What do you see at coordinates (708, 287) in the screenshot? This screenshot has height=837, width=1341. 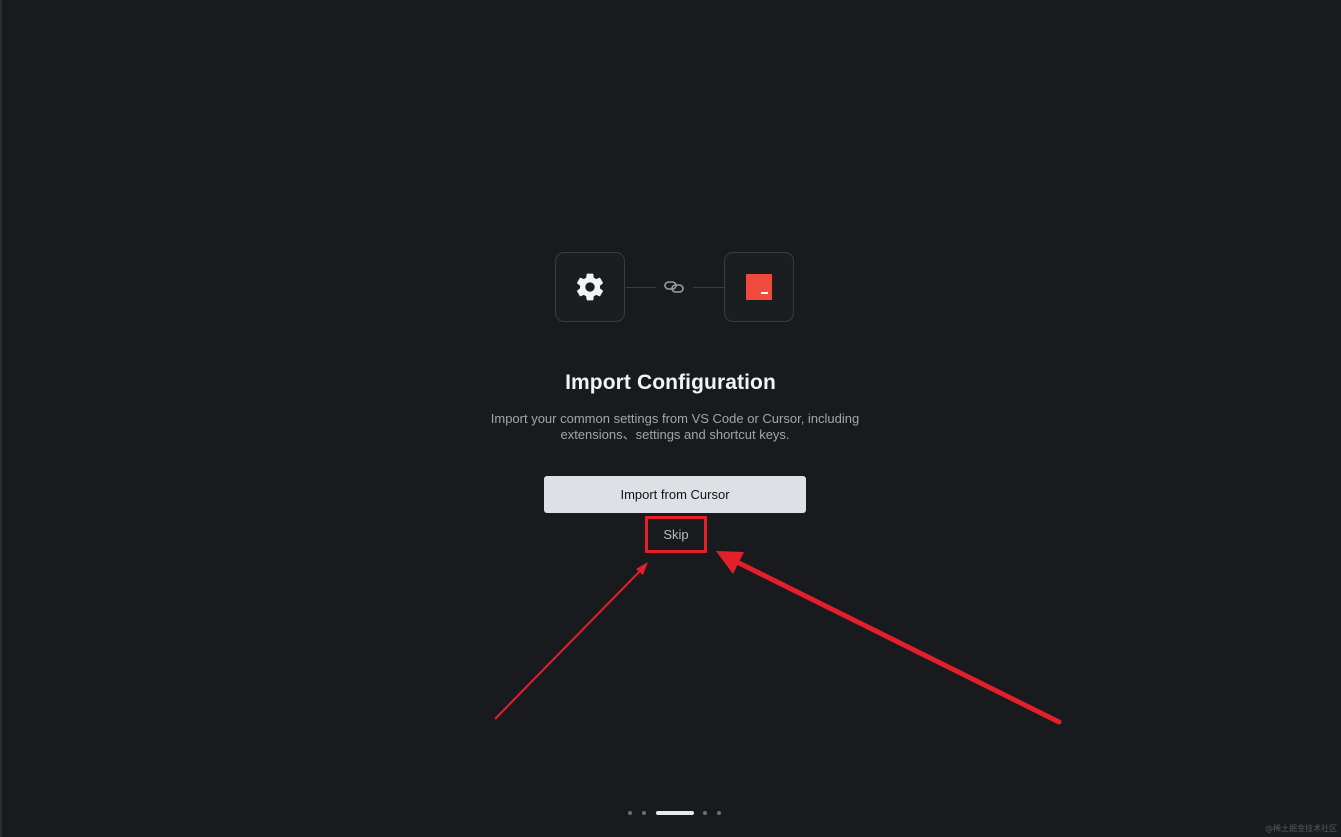 I see `connector-line-right` at bounding box center [708, 287].